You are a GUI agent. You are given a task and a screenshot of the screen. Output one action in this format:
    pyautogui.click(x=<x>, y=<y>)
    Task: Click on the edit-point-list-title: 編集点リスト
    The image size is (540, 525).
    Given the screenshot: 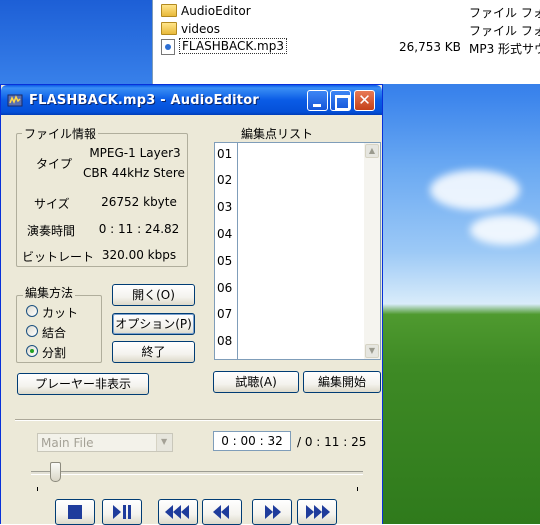 What is the action you would take?
    pyautogui.click(x=277, y=134)
    